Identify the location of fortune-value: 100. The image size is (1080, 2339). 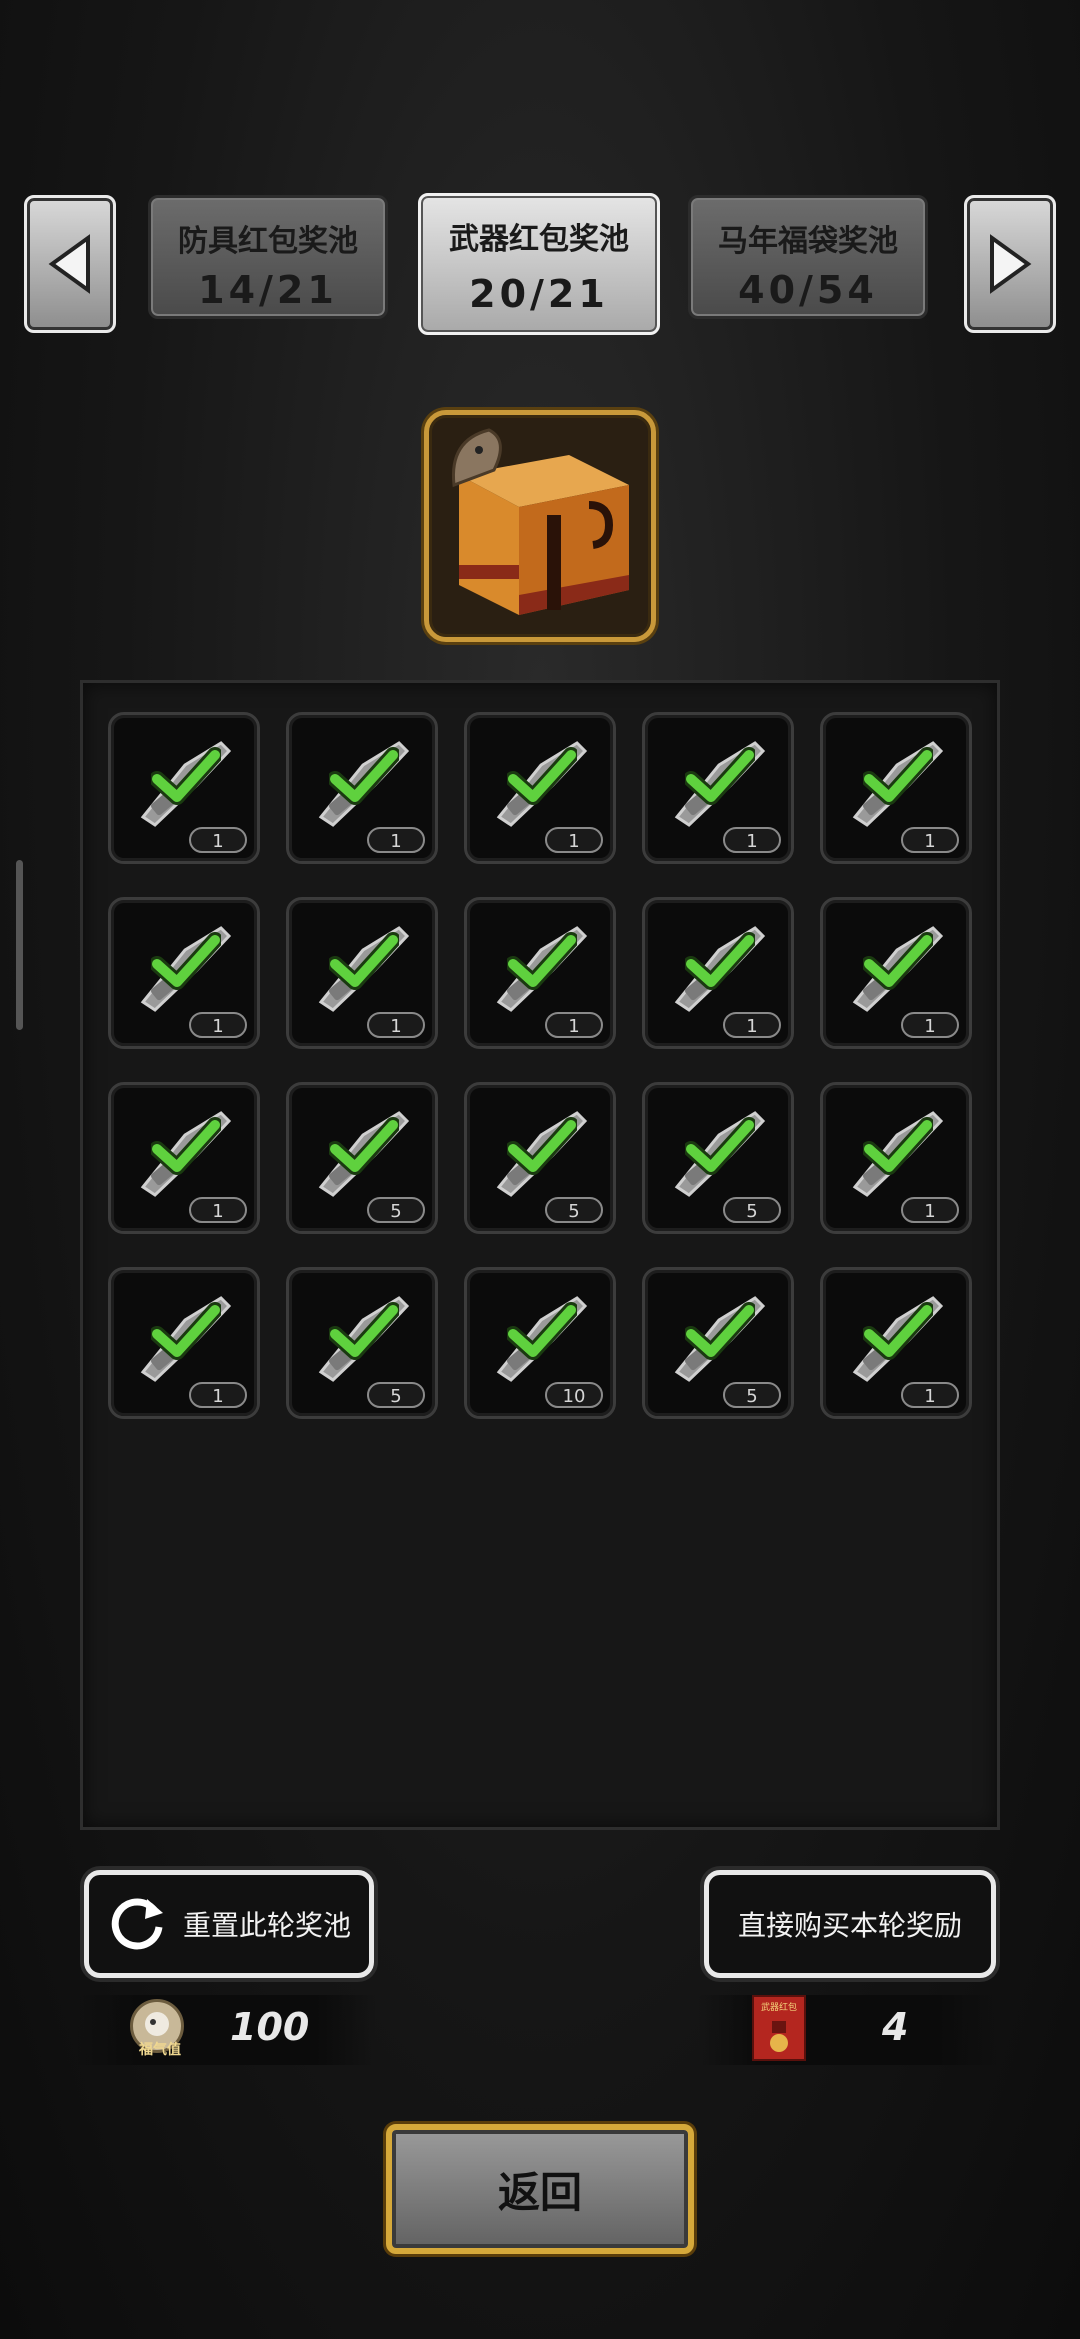
(270, 2027).